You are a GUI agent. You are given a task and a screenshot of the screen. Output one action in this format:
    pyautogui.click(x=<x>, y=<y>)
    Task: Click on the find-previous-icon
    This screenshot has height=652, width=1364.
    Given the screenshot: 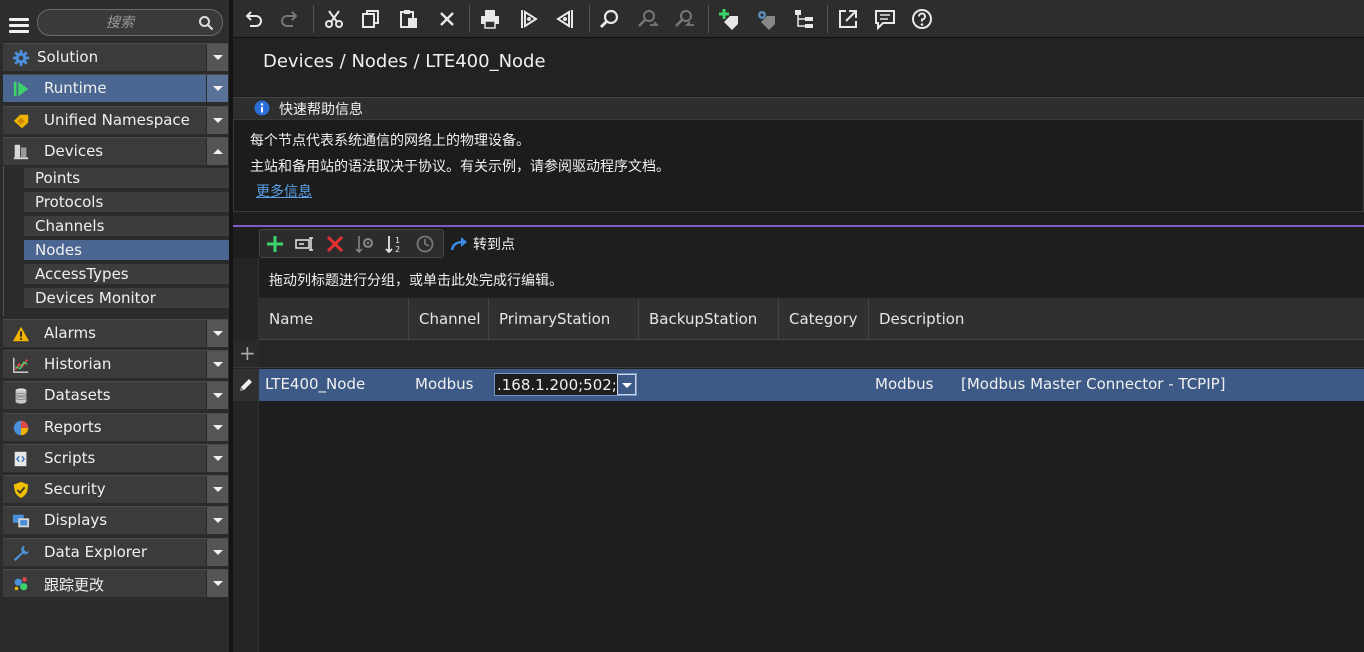 What is the action you would take?
    pyautogui.click(x=685, y=19)
    